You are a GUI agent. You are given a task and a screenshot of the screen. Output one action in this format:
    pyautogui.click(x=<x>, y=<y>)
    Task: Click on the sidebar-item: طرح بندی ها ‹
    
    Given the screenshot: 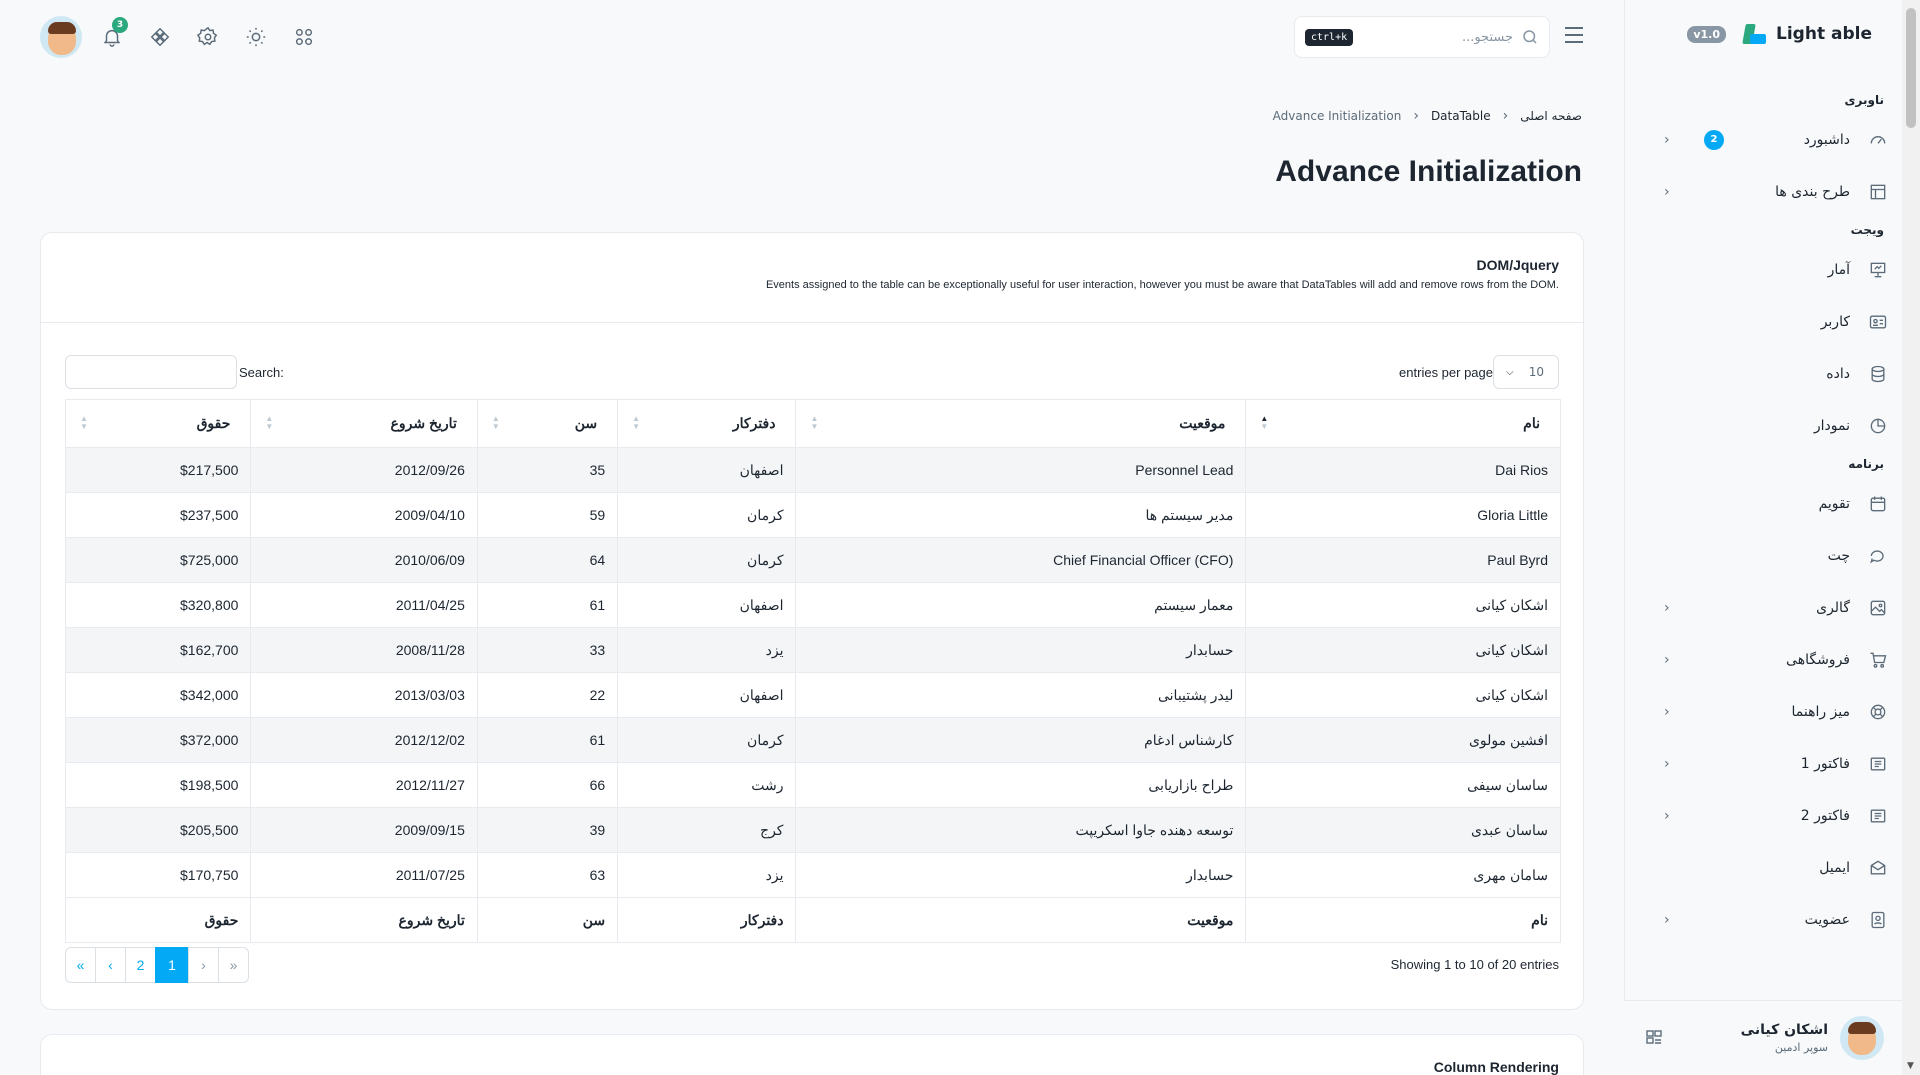 What is the action you would take?
    pyautogui.click(x=1772, y=192)
    